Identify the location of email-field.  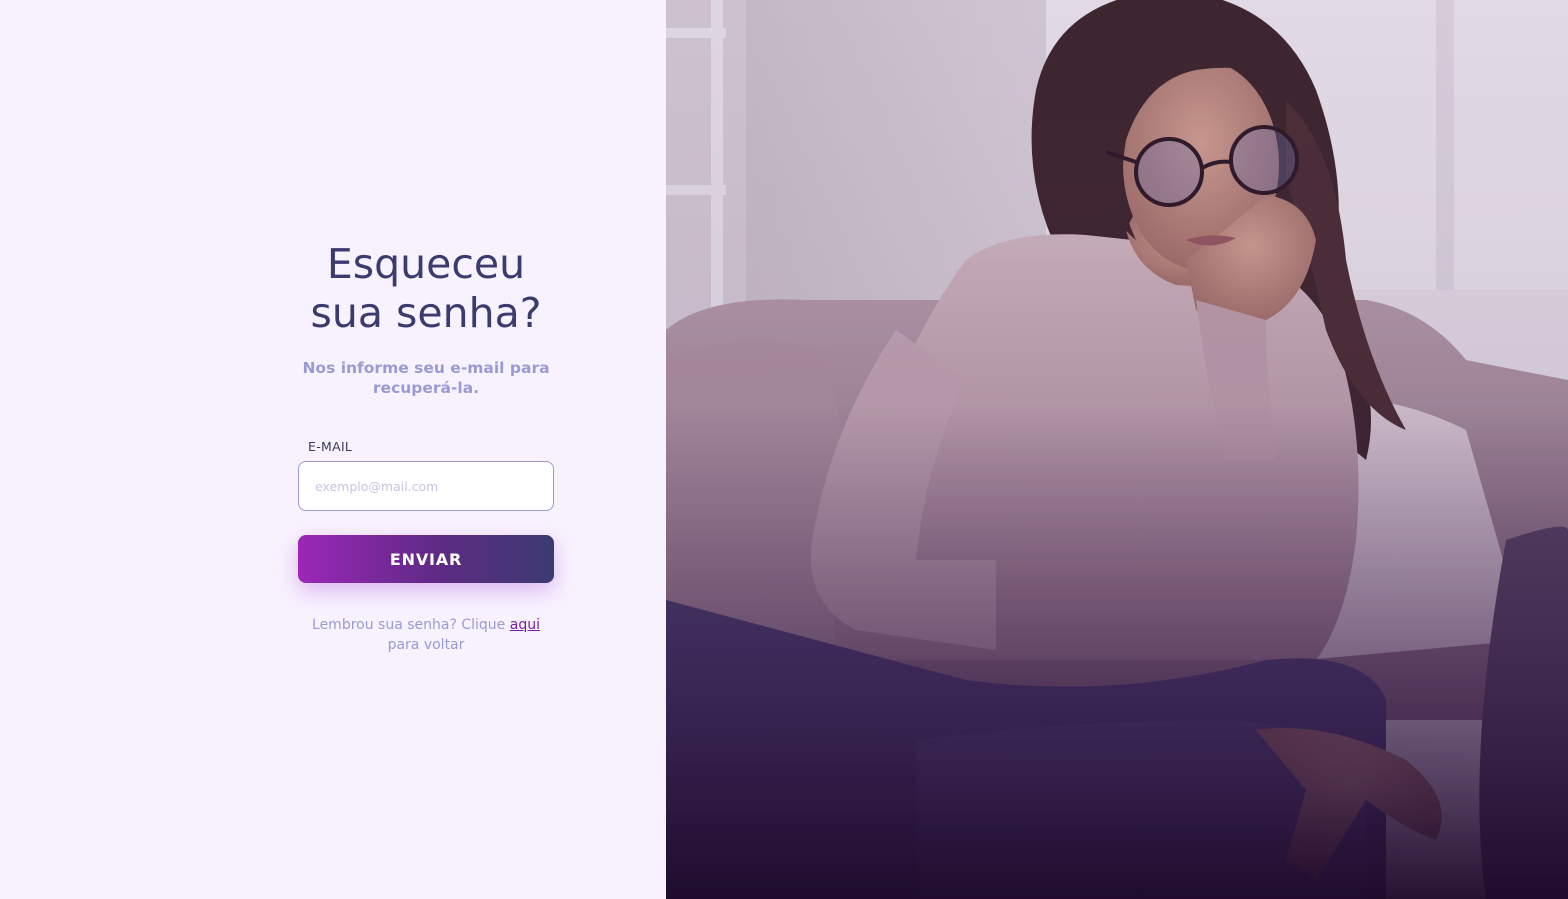
(426, 486).